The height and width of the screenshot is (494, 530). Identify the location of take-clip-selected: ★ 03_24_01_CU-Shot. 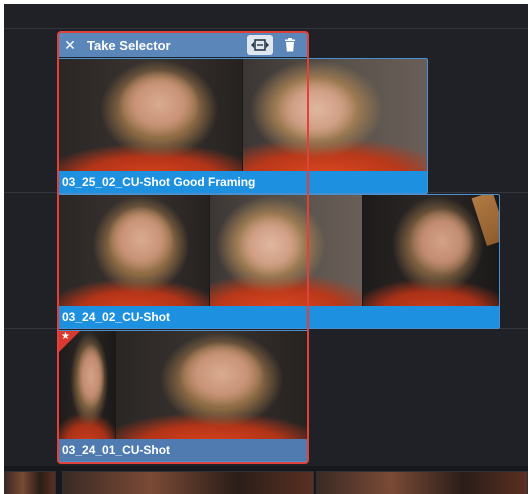
(183, 396).